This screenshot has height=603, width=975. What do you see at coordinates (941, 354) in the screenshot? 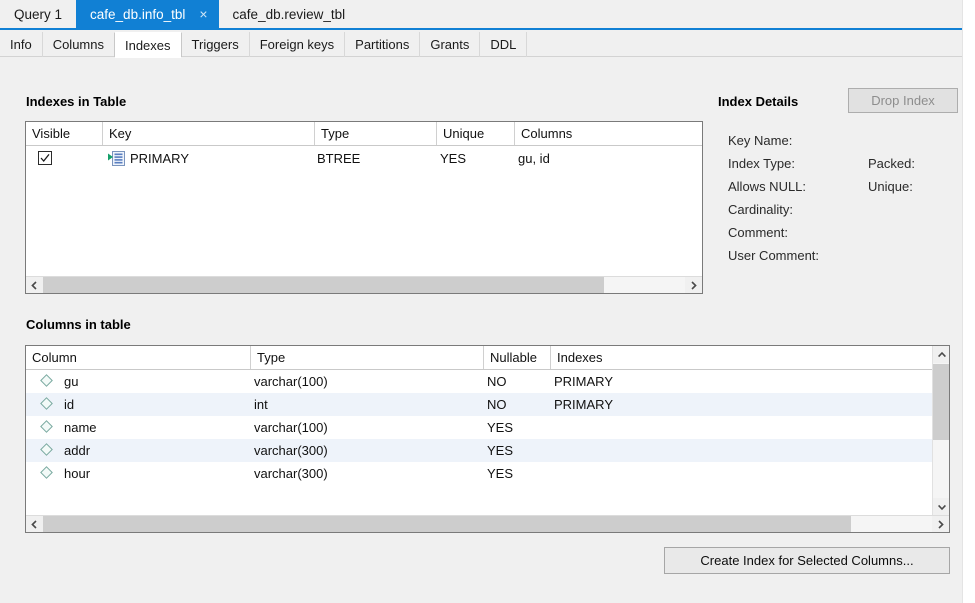
I see `scroll-up-icon` at bounding box center [941, 354].